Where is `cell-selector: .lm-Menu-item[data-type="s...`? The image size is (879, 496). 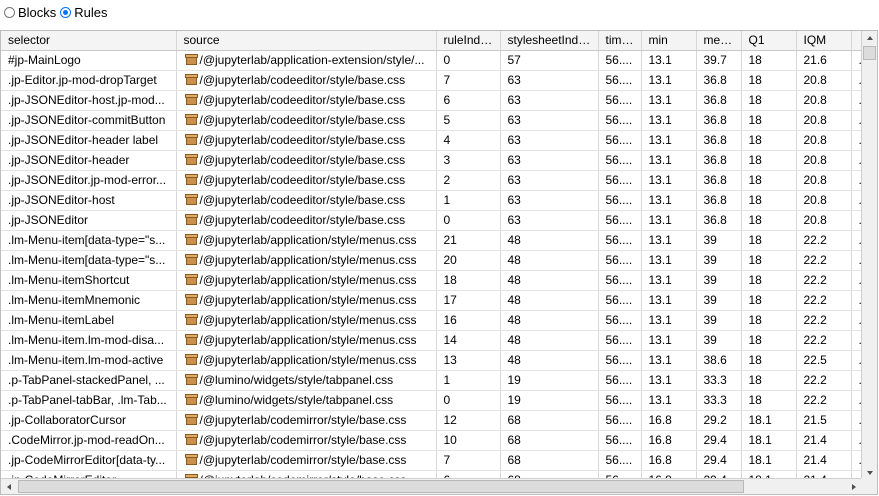
cell-selector: .lm-Menu-item[data-type="s... is located at coordinates (89, 260).